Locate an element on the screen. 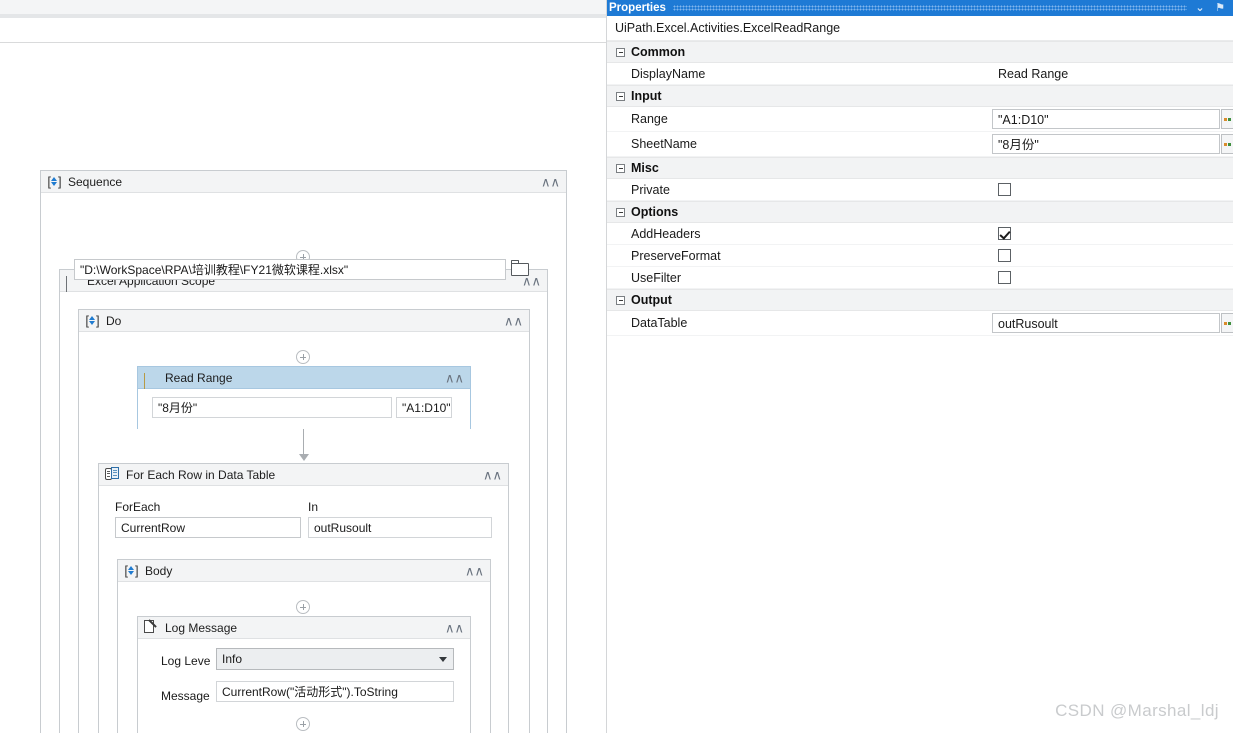 Image resolution: width=1233 pixels, height=733 pixels. preserveformat-checkbox is located at coordinates (1004, 255).